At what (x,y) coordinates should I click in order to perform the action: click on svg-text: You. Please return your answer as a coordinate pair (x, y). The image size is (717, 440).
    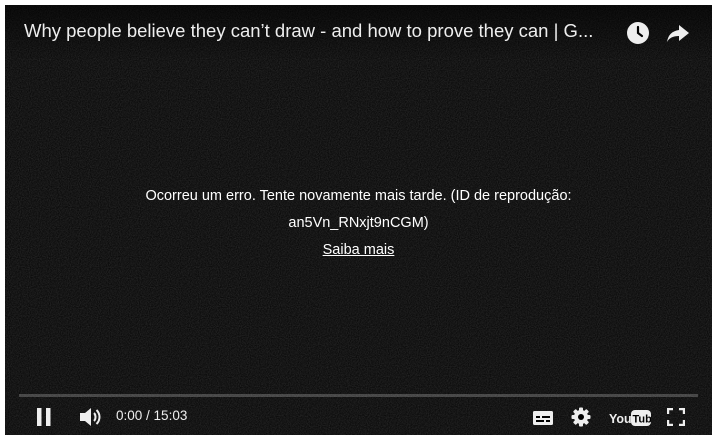
    Looking at the image, I should click on (620, 419).